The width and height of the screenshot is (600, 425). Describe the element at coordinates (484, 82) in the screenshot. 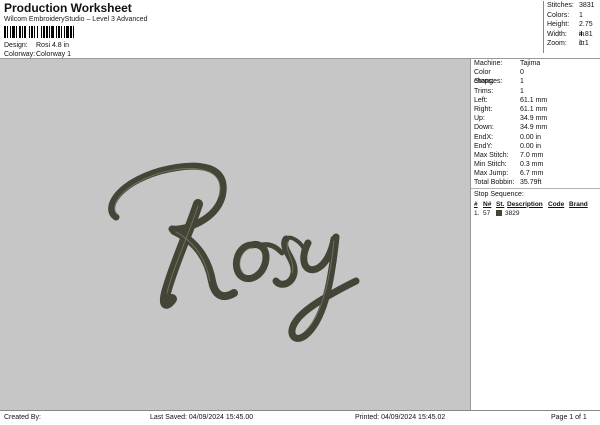

I see `detail-label: Stops:` at that location.